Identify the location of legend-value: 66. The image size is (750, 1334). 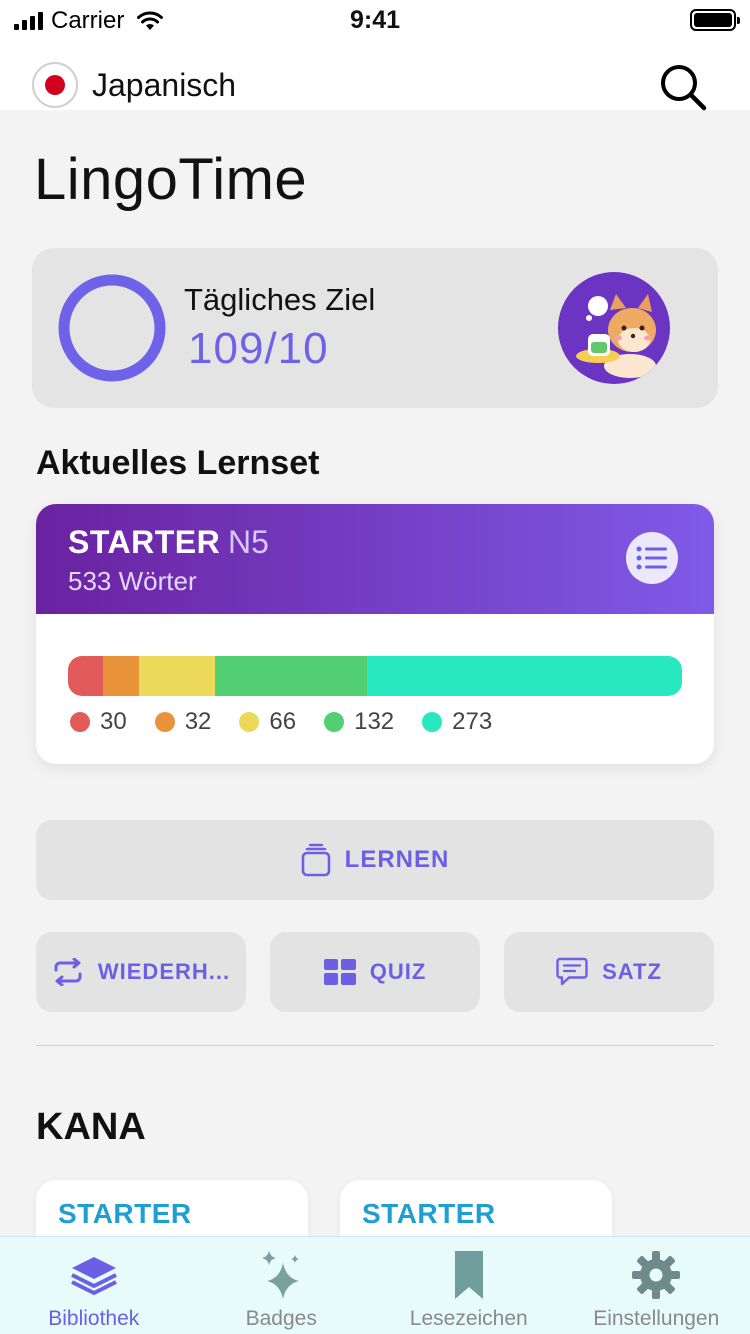
(283, 721).